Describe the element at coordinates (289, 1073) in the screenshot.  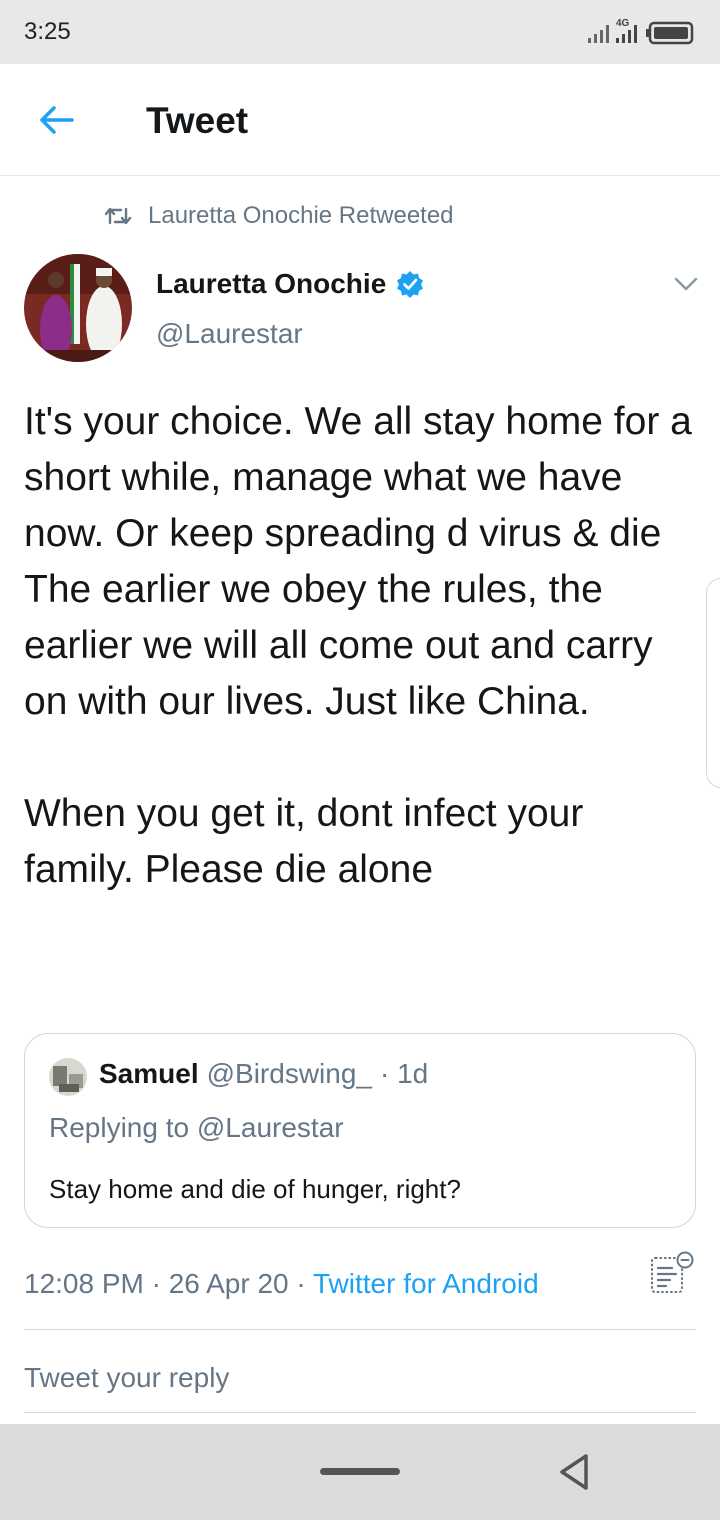
I see `quoted-author-handle: @Birdswing_` at that location.